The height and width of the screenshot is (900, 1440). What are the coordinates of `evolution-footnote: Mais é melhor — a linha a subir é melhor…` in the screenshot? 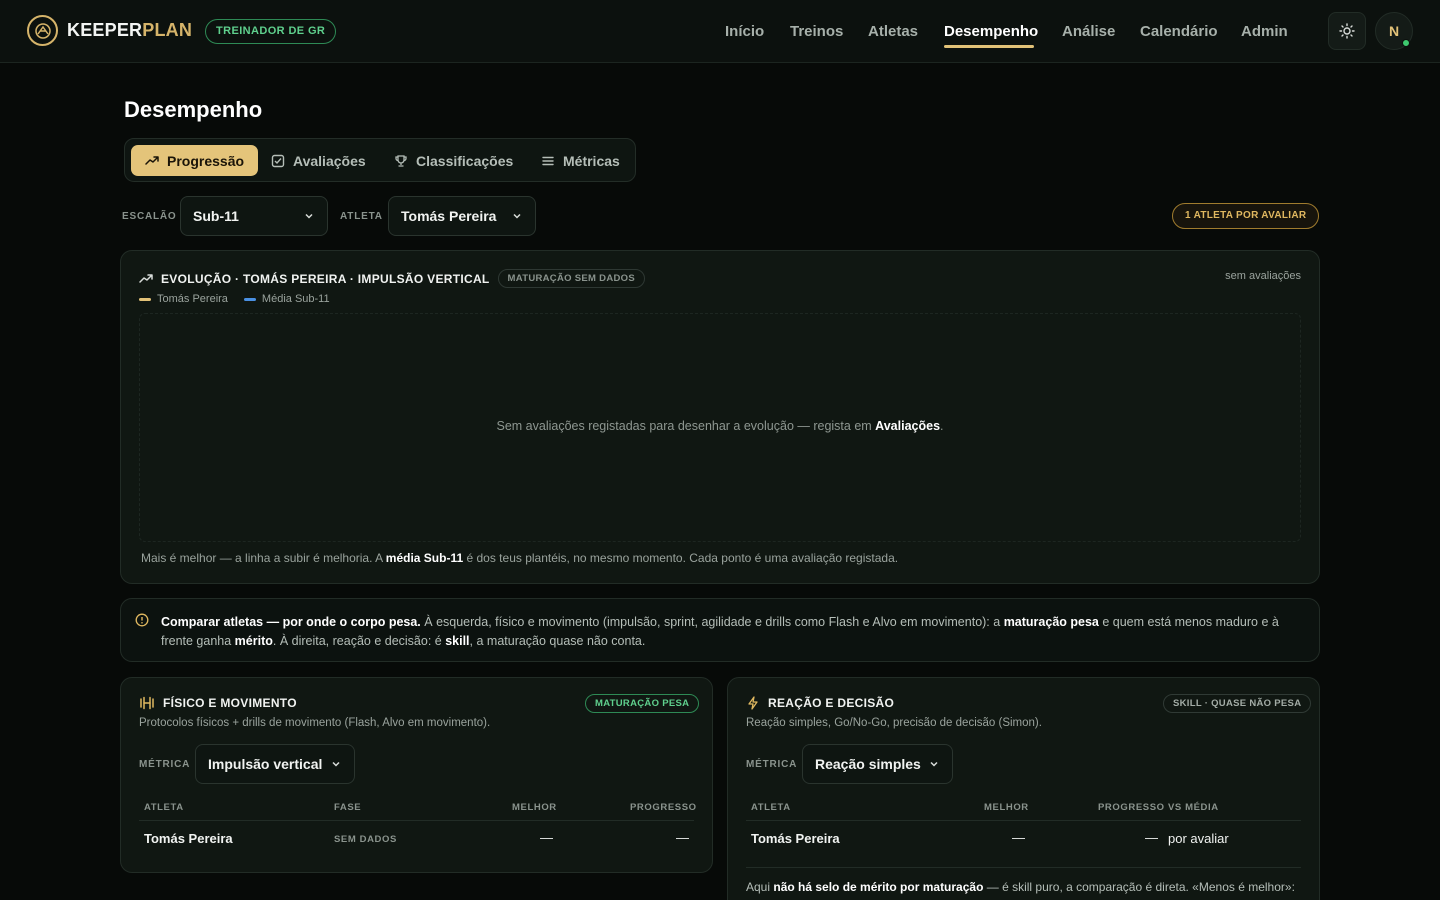 It's located at (519, 558).